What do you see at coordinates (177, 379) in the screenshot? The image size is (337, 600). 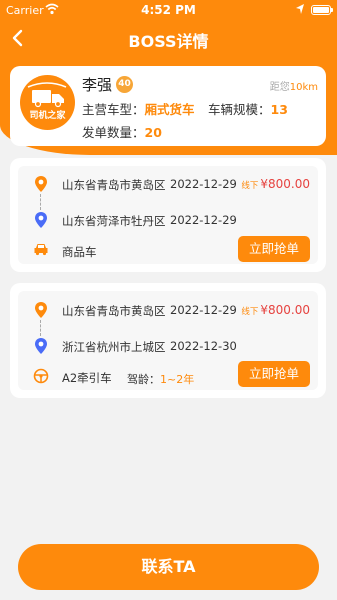 I see `driving-age-value: 1~2年` at bounding box center [177, 379].